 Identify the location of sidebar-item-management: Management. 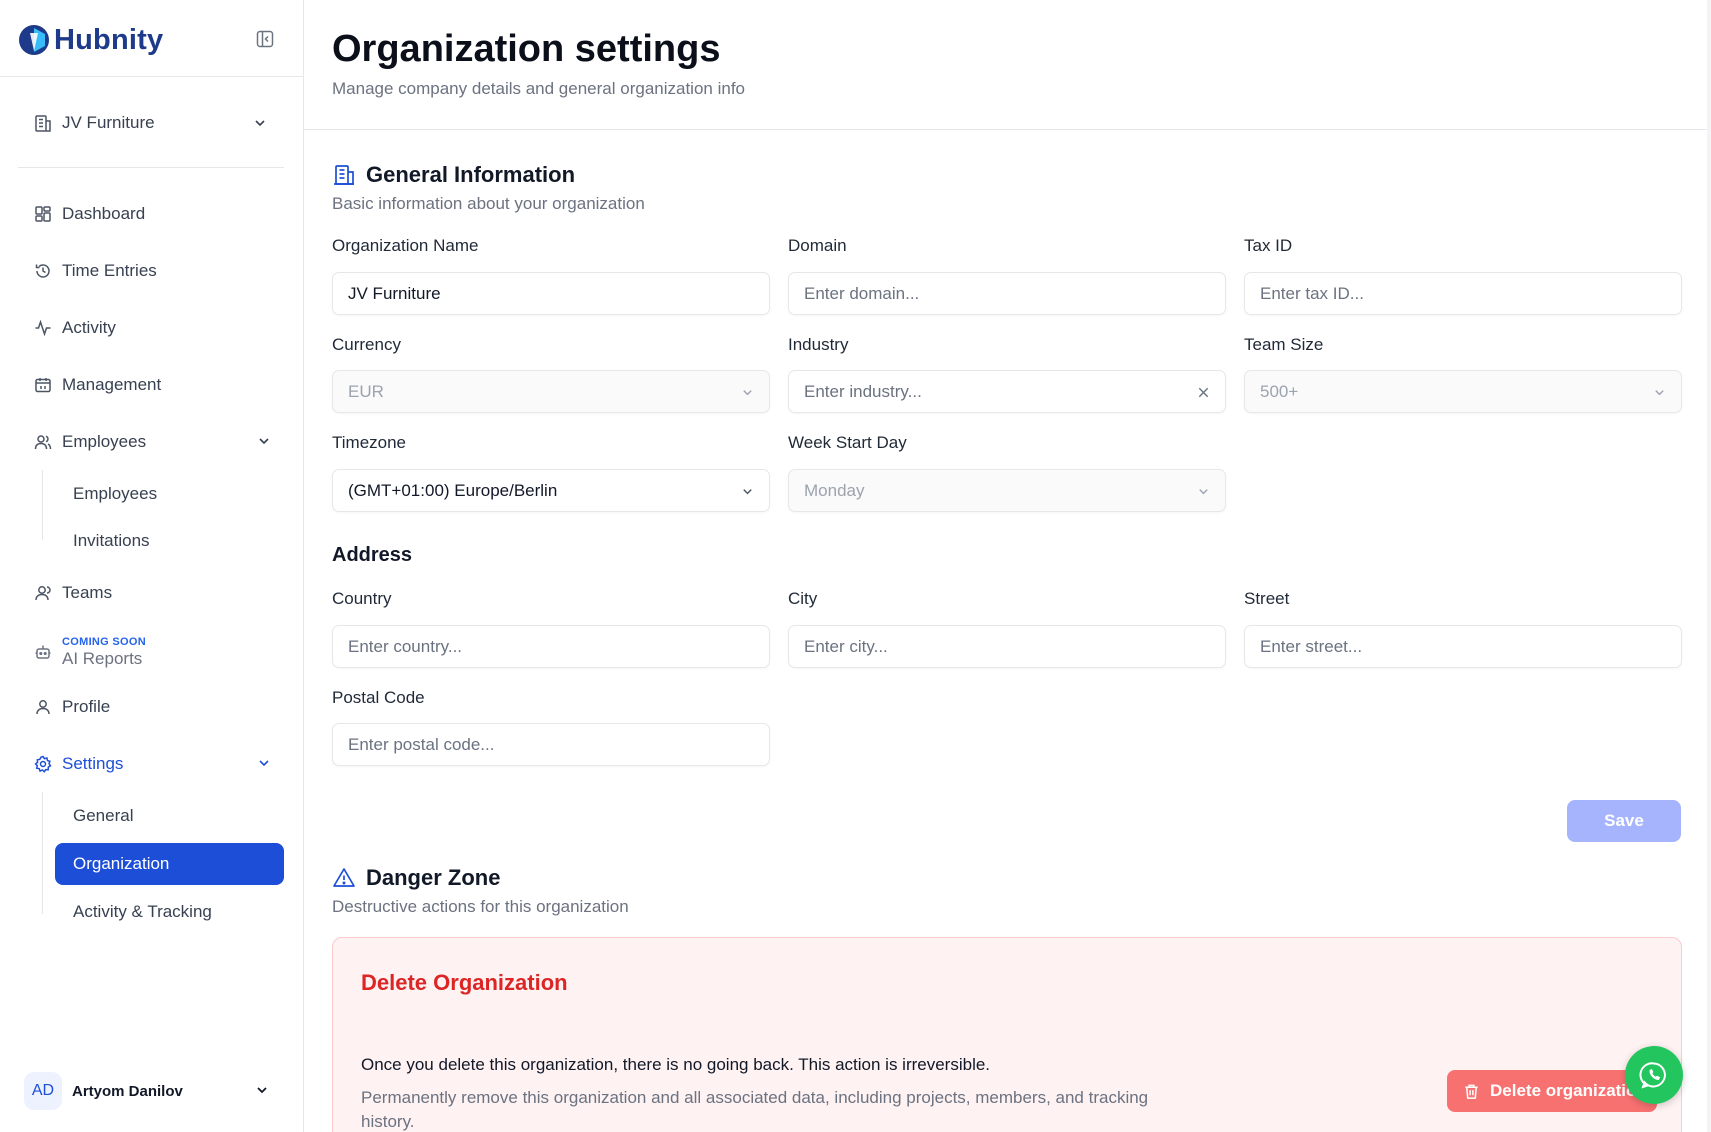
(151, 385).